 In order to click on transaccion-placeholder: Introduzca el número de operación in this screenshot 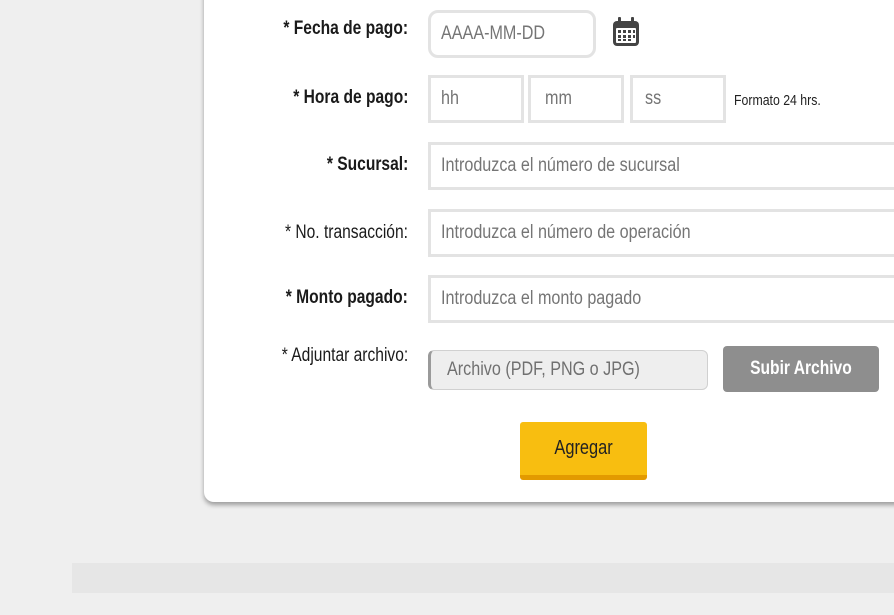, I will do `click(566, 232)`.